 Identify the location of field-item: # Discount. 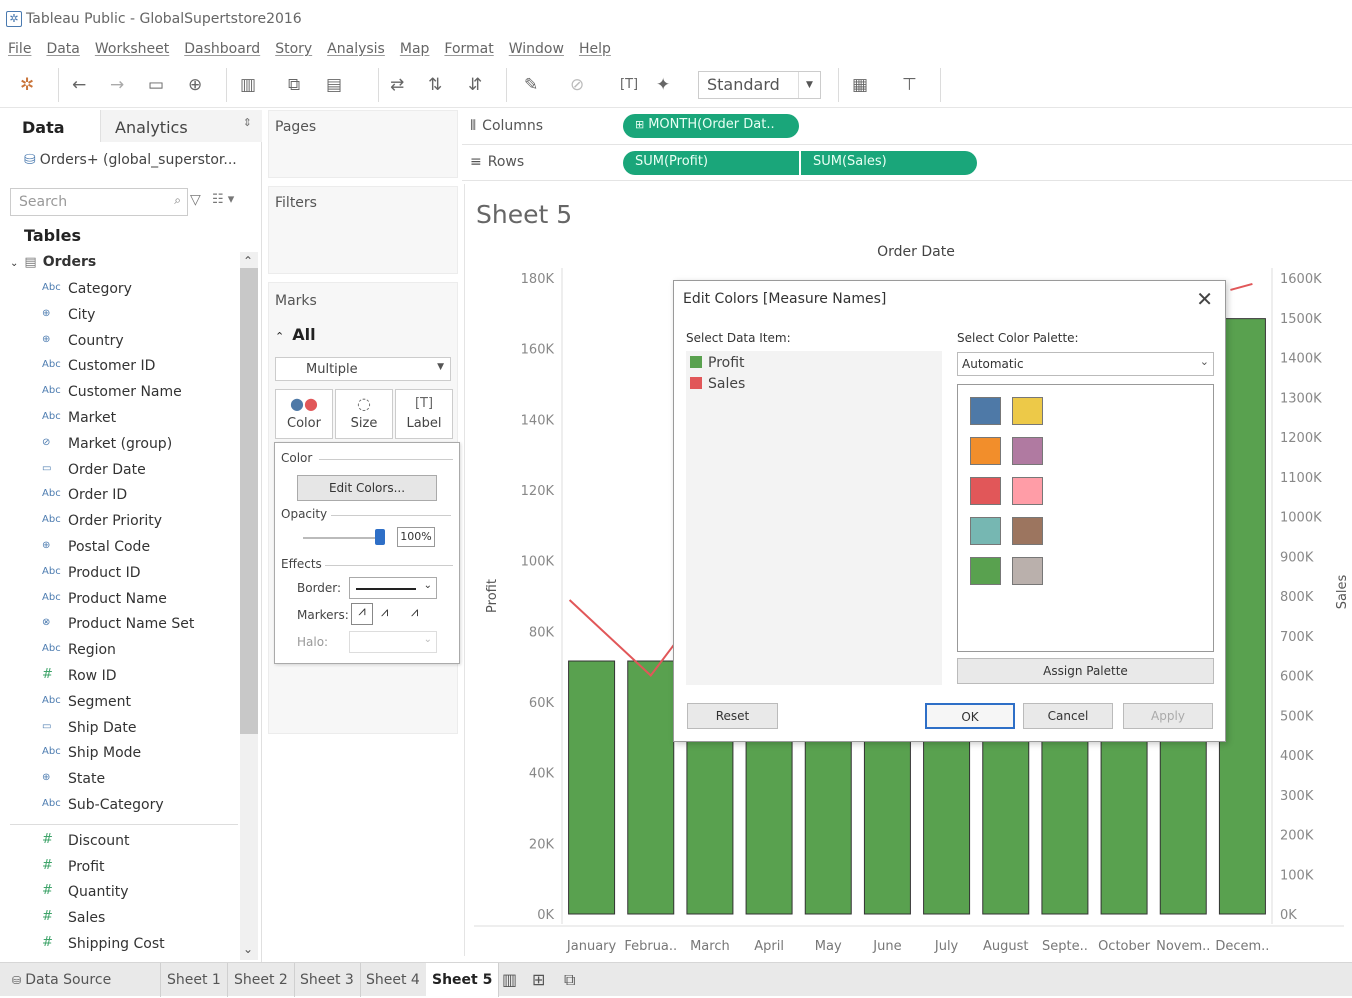
(119, 842).